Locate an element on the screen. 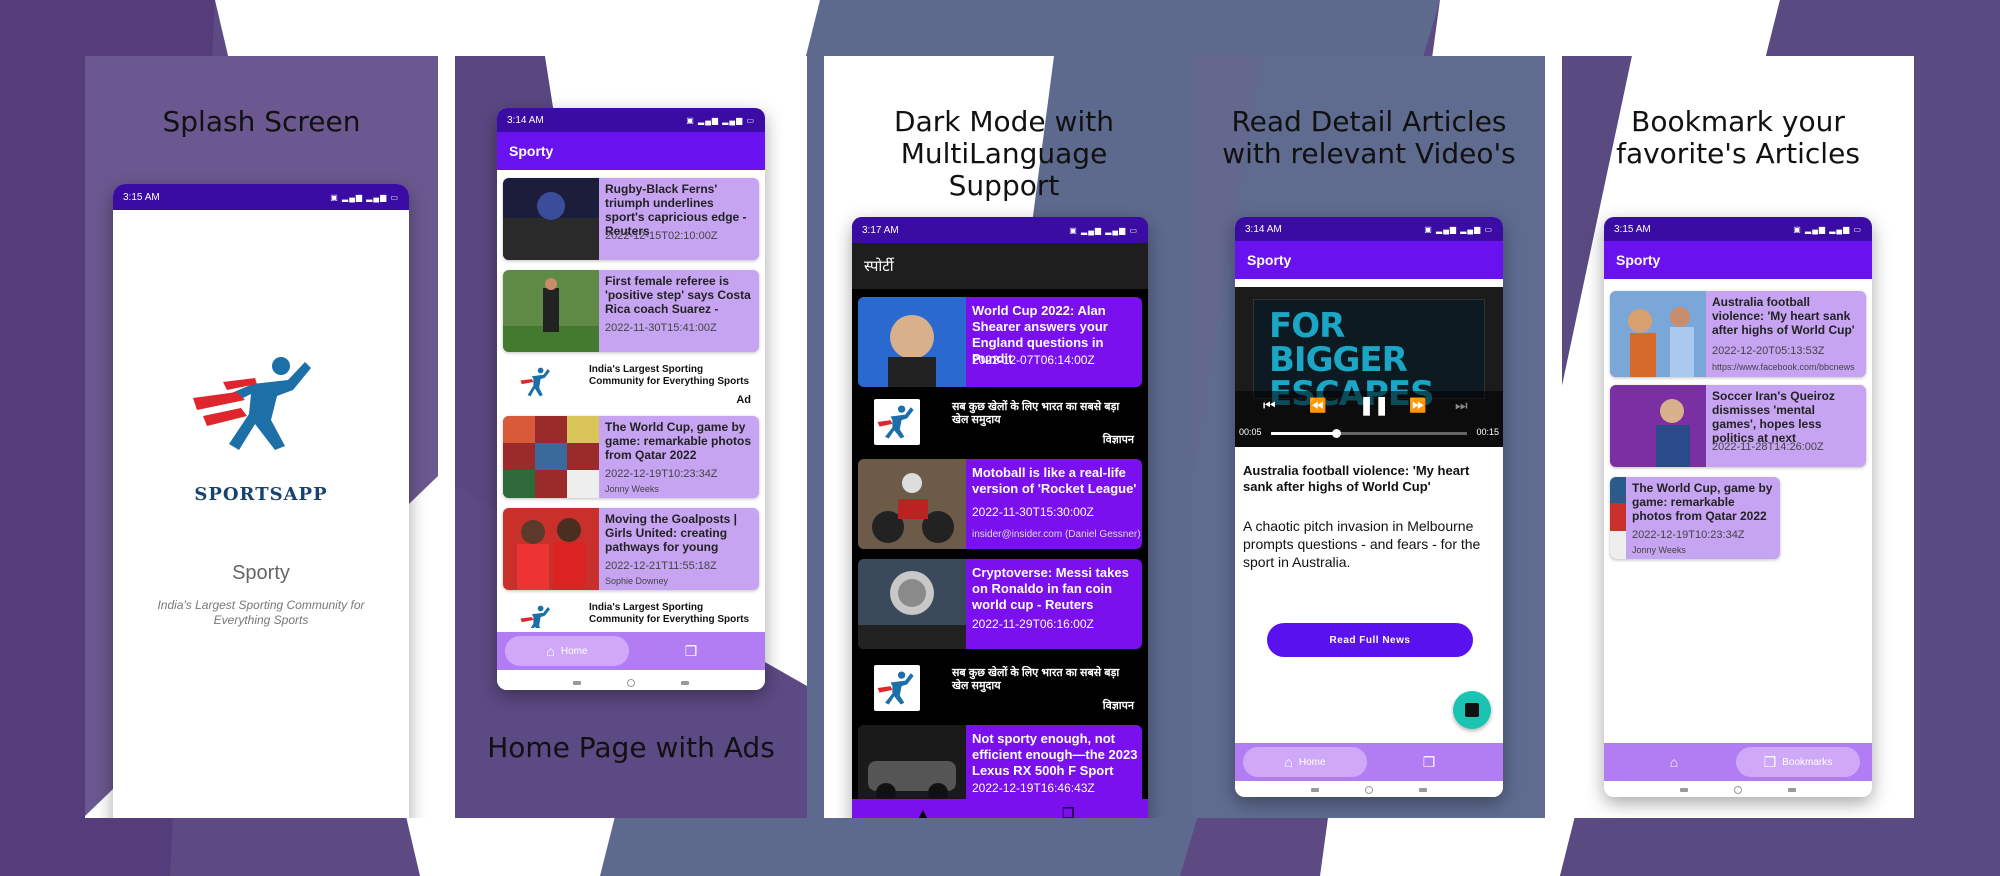 The width and height of the screenshot is (2000, 876). news-date: 2022-12-19T16:46:43Z is located at coordinates (1033, 788).